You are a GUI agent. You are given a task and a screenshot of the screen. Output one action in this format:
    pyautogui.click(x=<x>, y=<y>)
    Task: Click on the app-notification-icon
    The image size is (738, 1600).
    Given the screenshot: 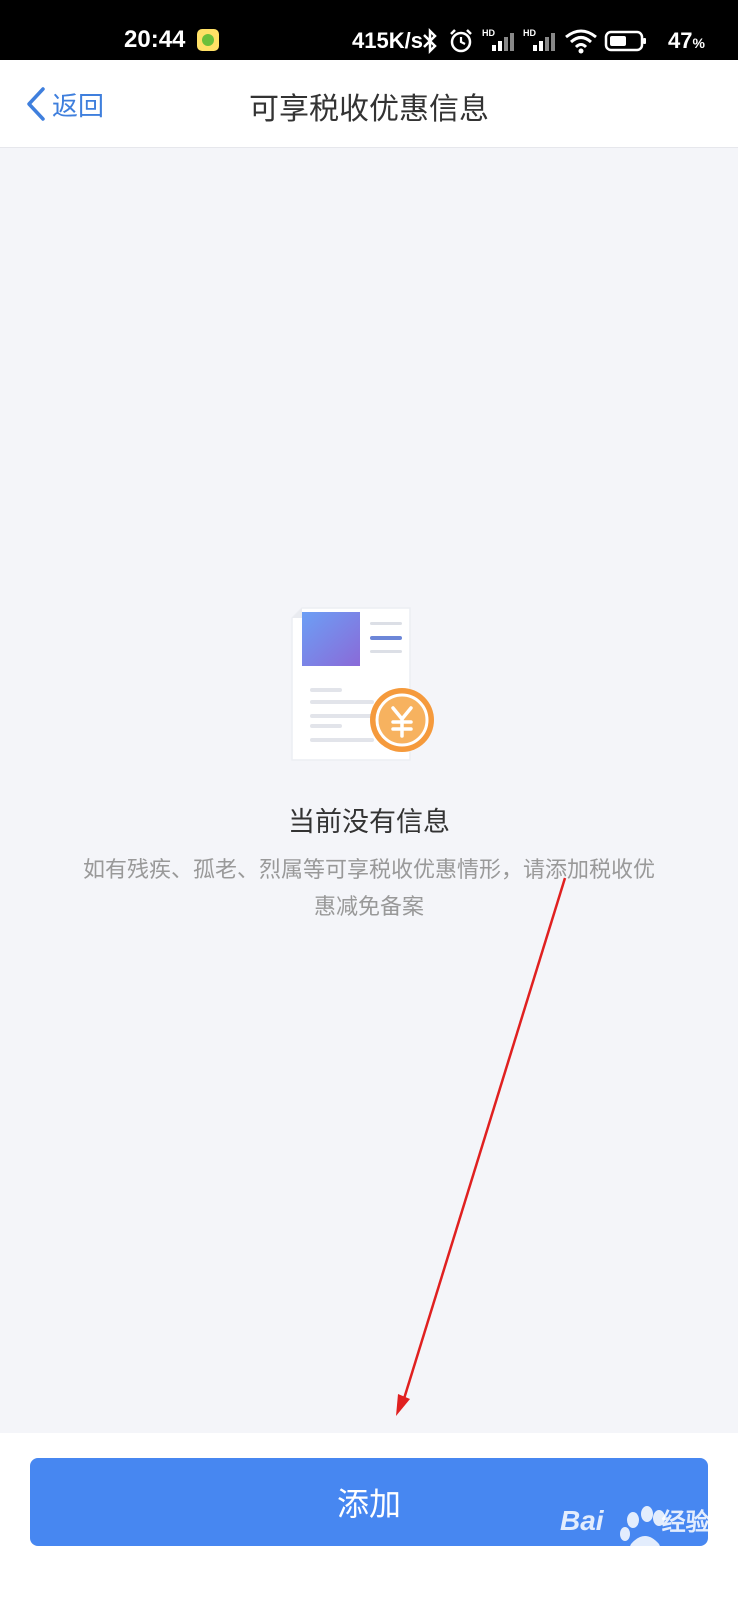 What is the action you would take?
    pyautogui.click(x=208, y=40)
    